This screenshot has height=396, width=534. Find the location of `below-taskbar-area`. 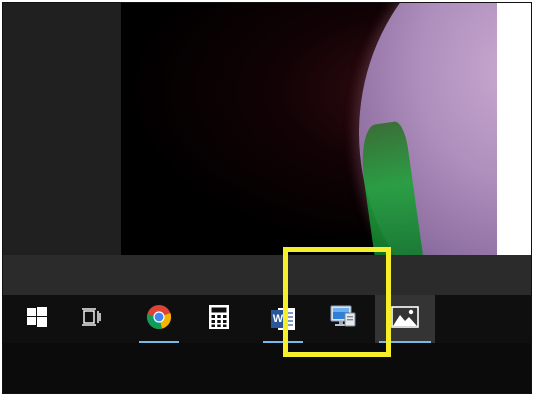

below-taskbar-area is located at coordinates (267, 368).